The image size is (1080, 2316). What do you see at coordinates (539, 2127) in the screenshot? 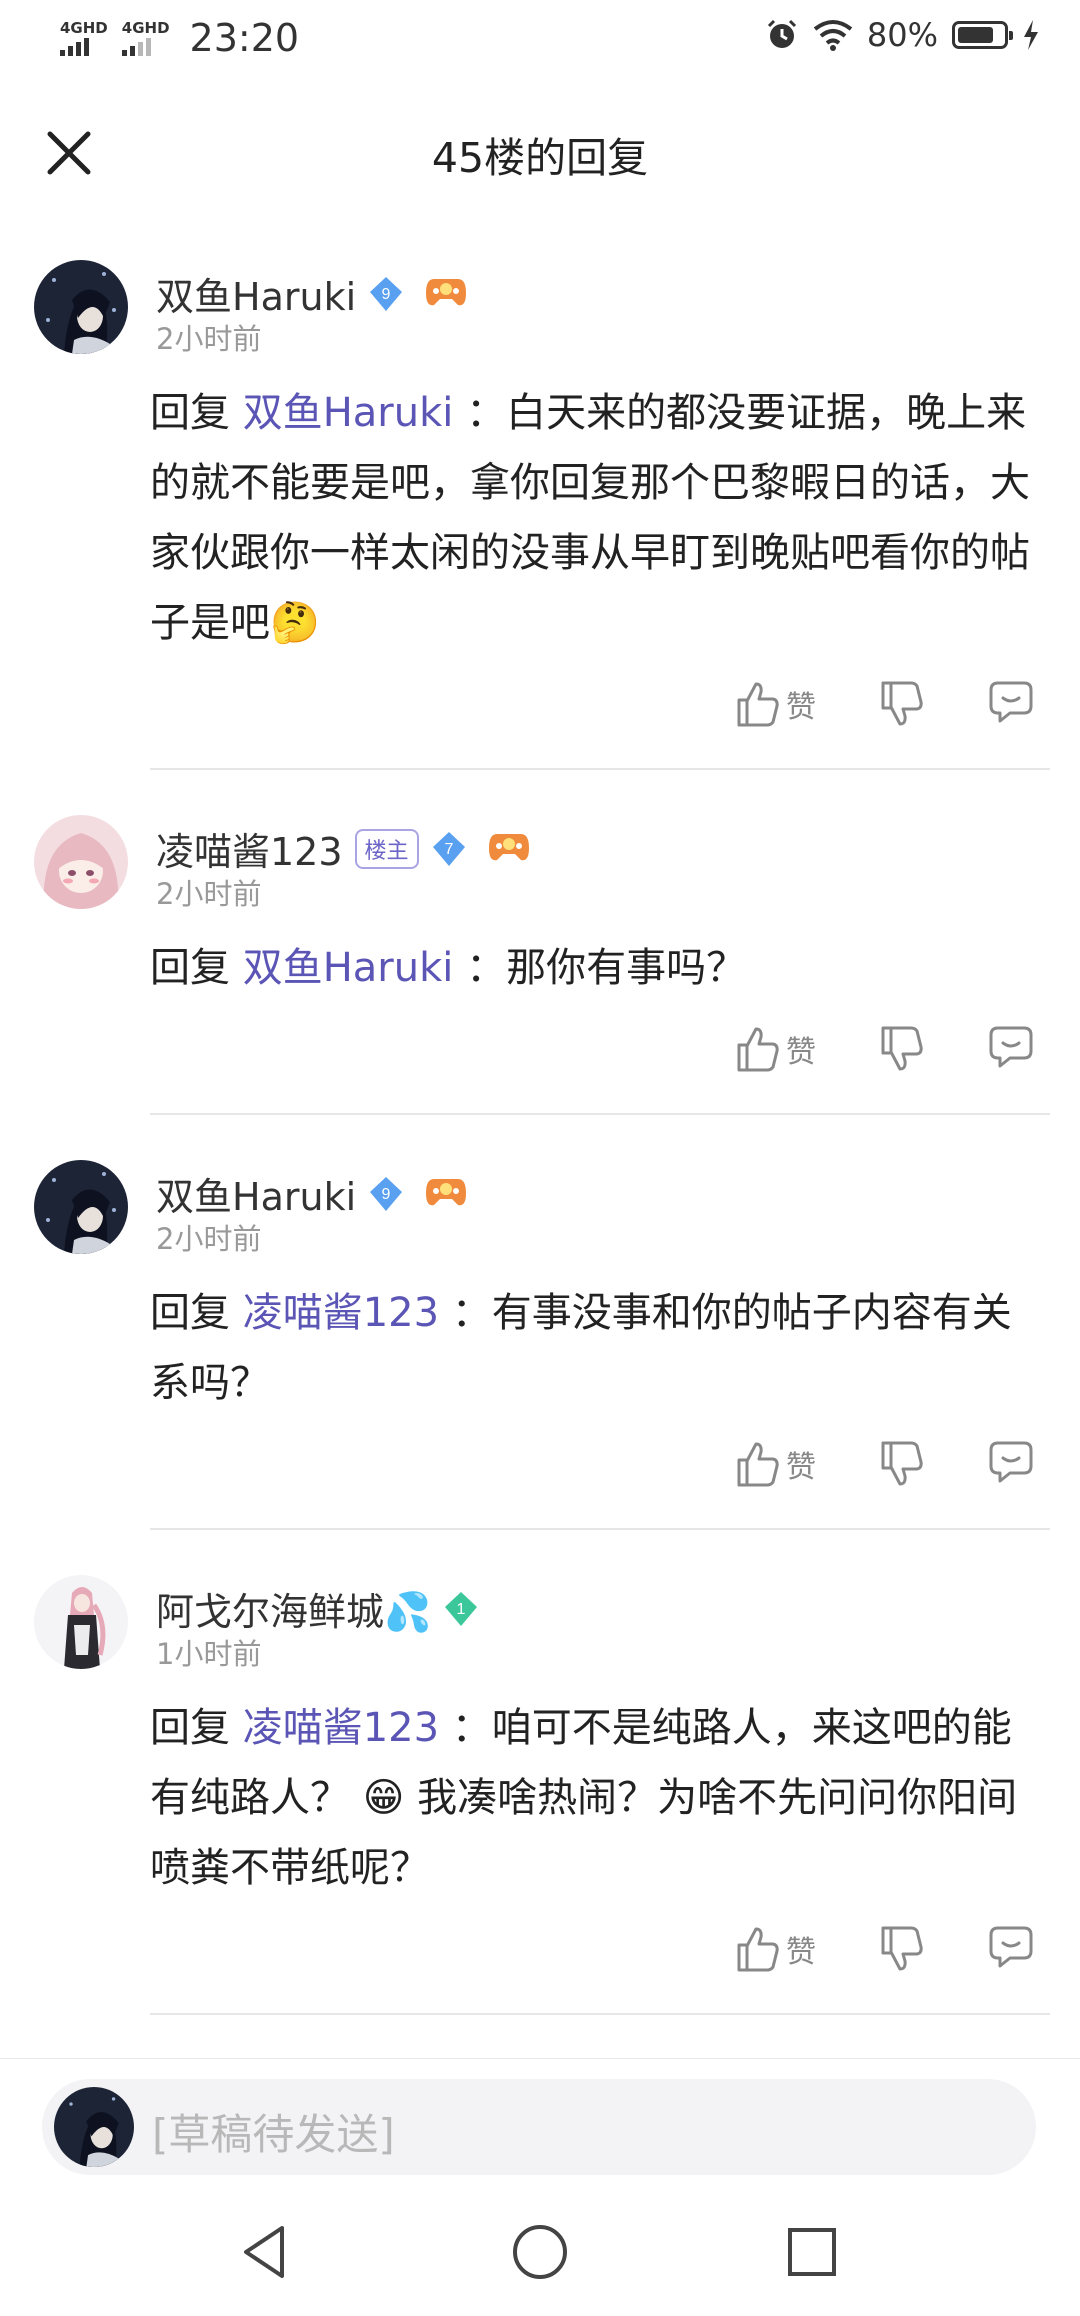
I see `reply-input: [草稿待发送]` at bounding box center [539, 2127].